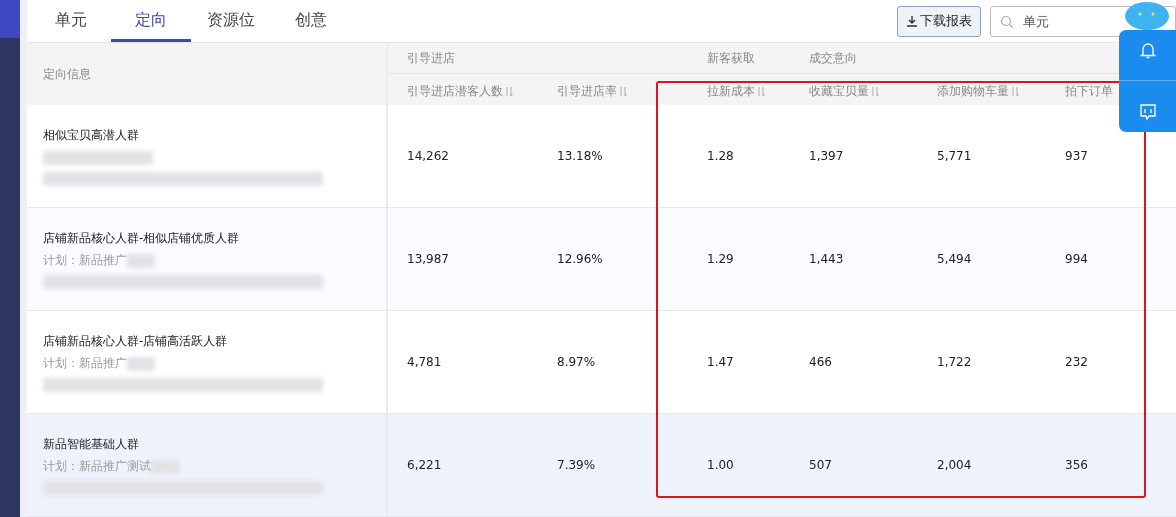 The width and height of the screenshot is (1176, 517). What do you see at coordinates (731, 58) in the screenshot?
I see `group-header: 新客获取` at bounding box center [731, 58].